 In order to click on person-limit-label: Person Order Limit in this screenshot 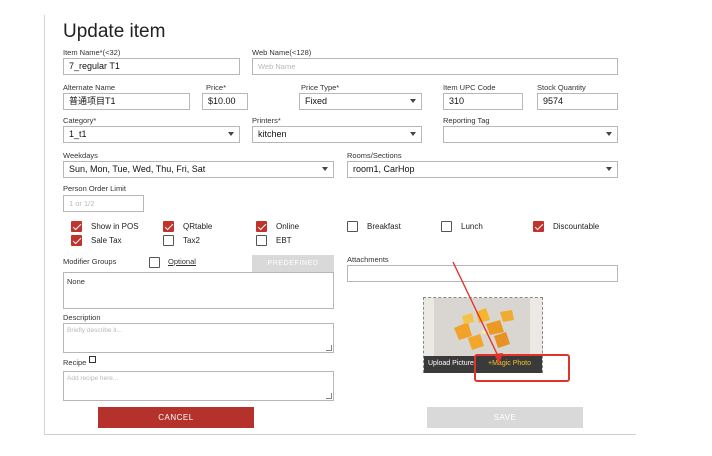, I will do `click(94, 188)`.